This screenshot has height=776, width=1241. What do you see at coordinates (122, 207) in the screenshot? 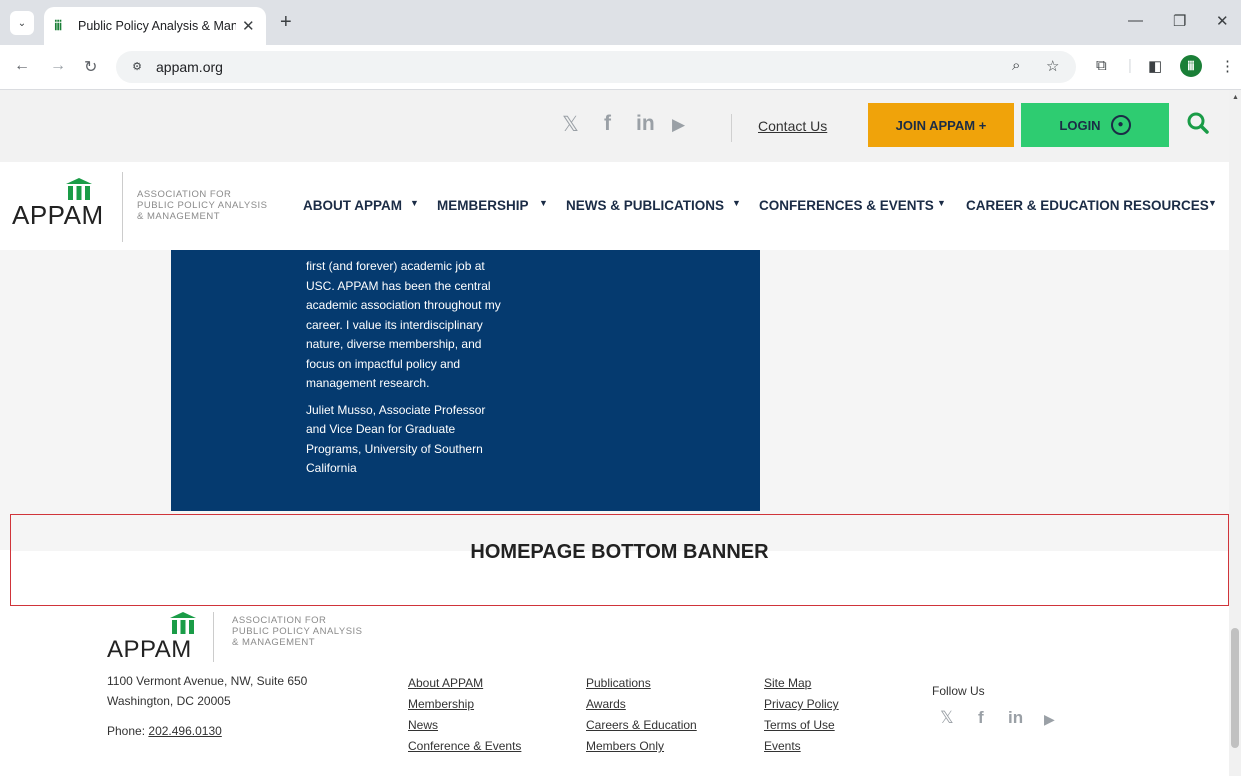
I see `logo-divider` at bounding box center [122, 207].